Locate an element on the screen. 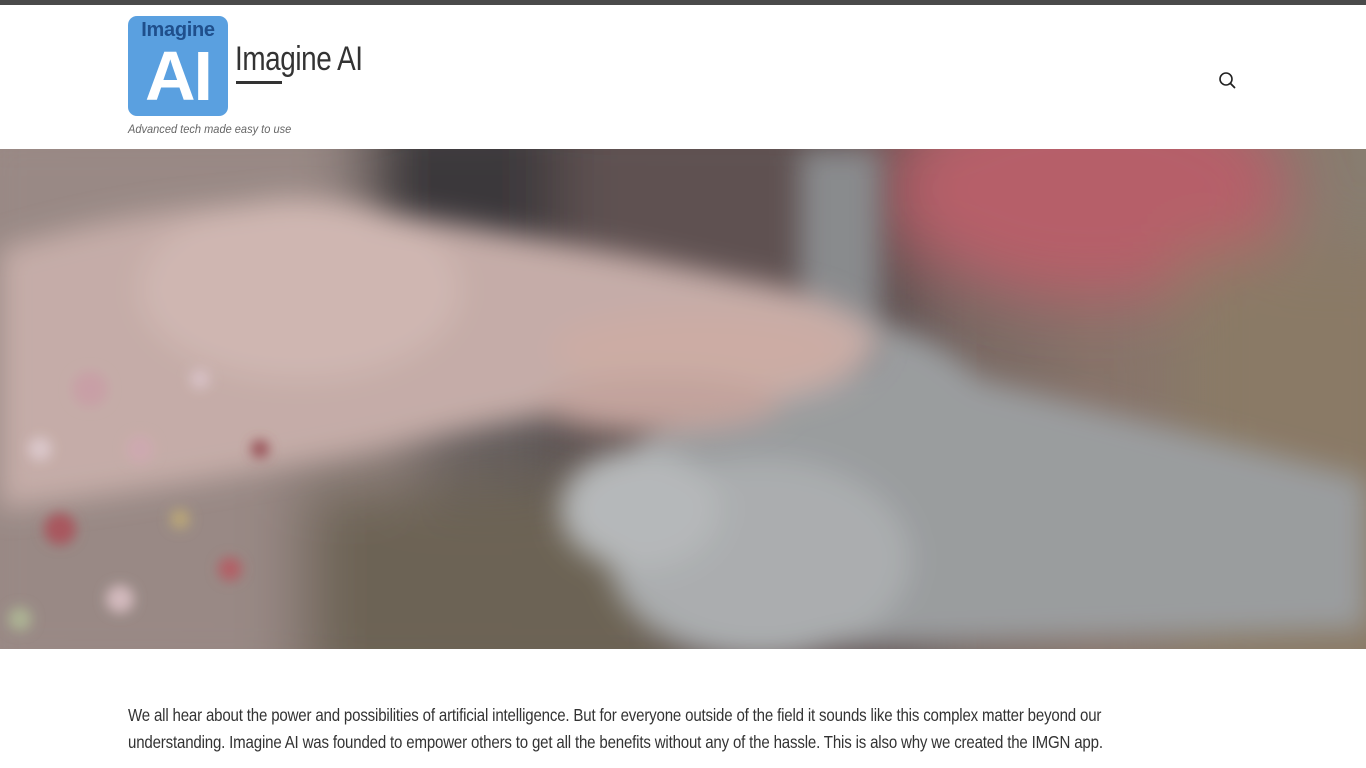 The image size is (1366, 768). search-icon is located at coordinates (1227, 80).